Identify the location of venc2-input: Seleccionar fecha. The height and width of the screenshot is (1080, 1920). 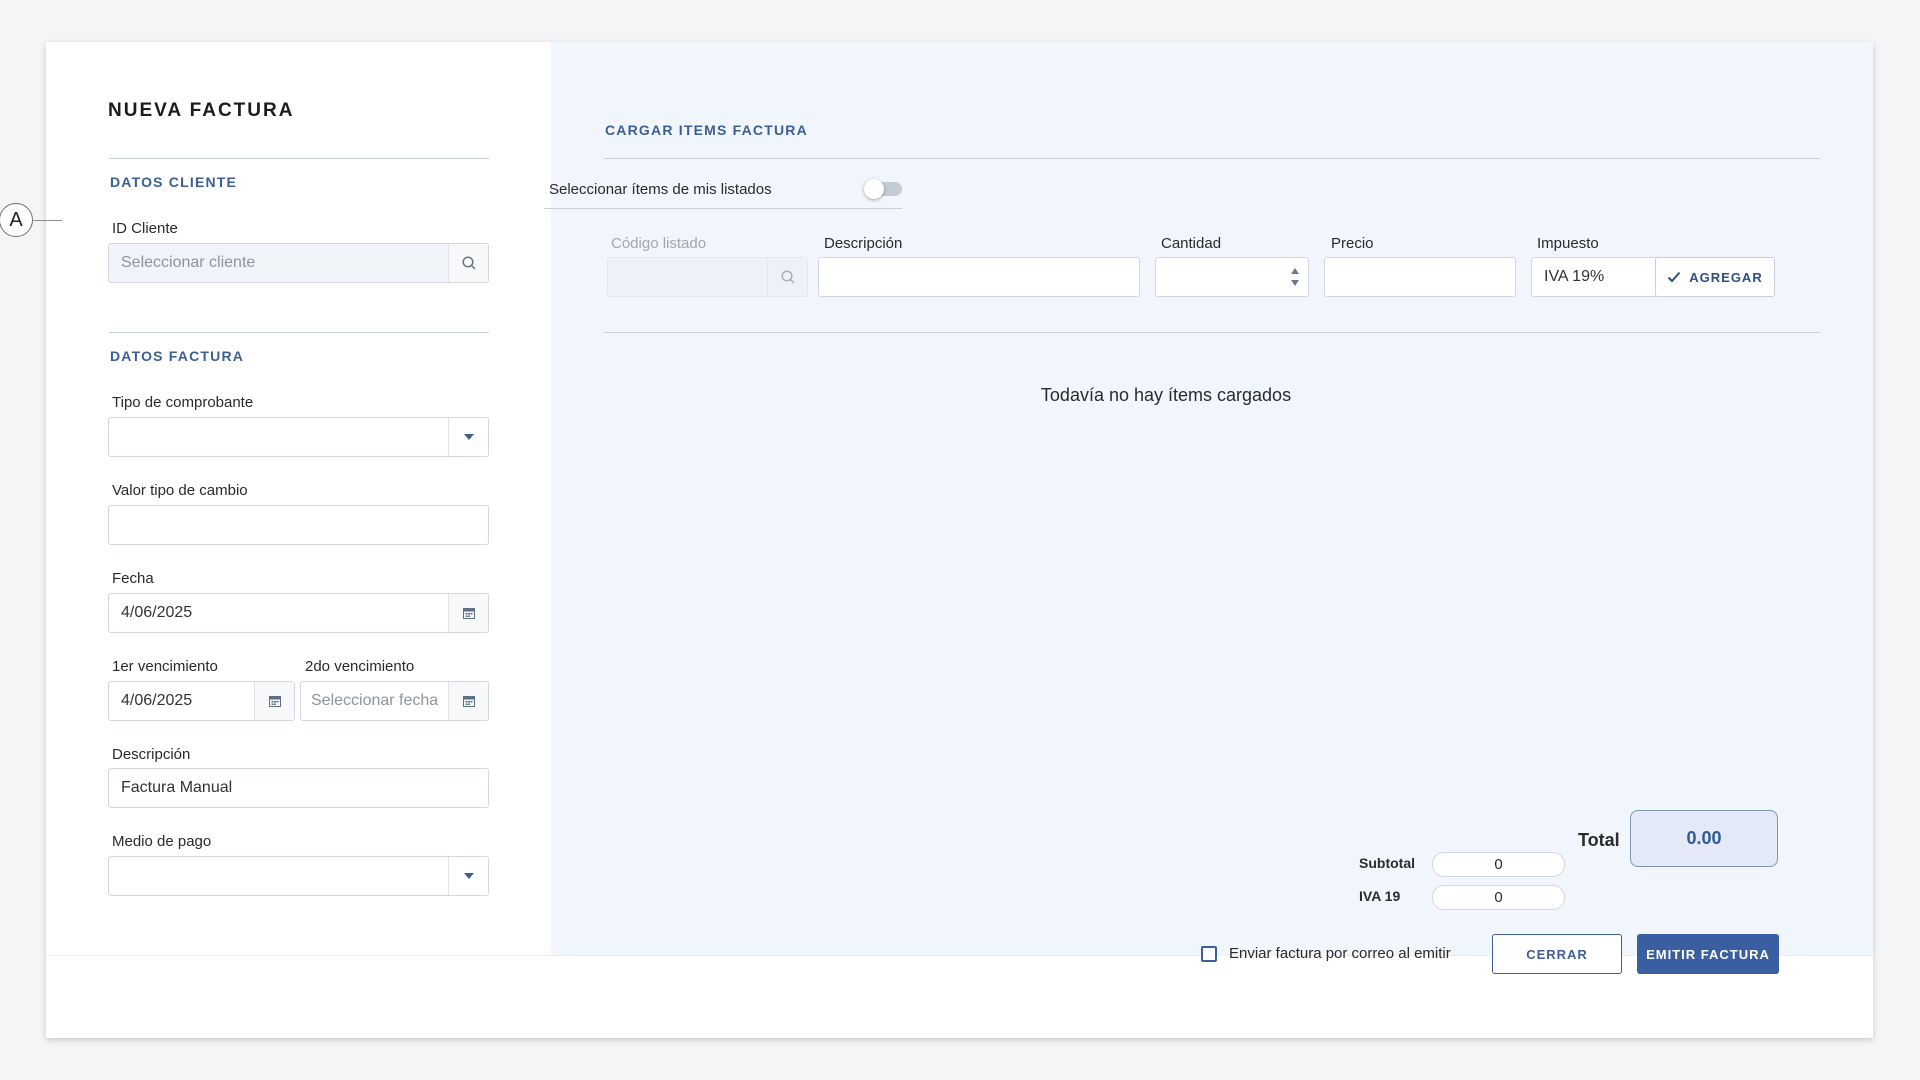
(394, 701).